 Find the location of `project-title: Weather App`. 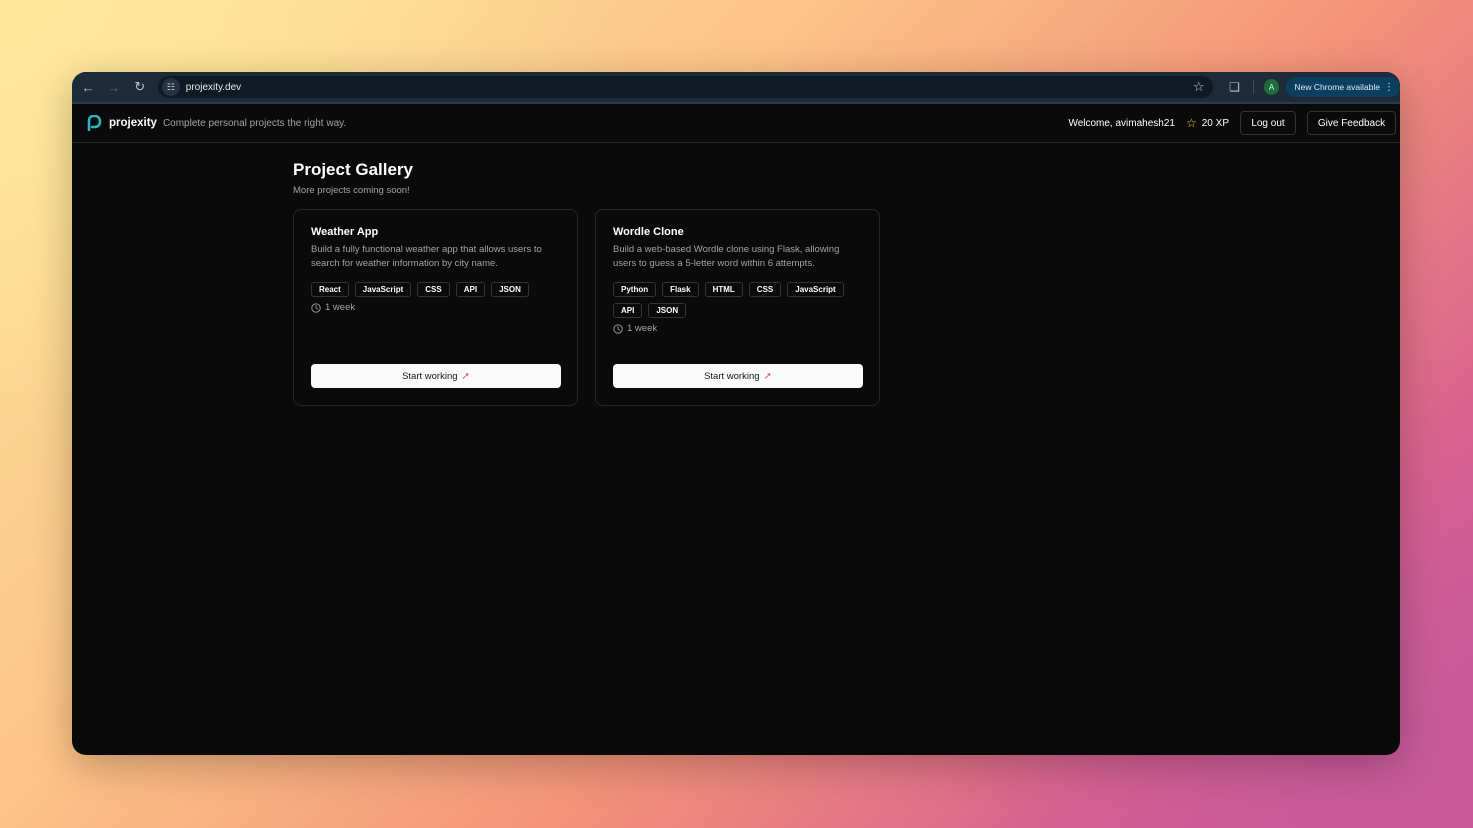

project-title: Weather App is located at coordinates (345, 232).